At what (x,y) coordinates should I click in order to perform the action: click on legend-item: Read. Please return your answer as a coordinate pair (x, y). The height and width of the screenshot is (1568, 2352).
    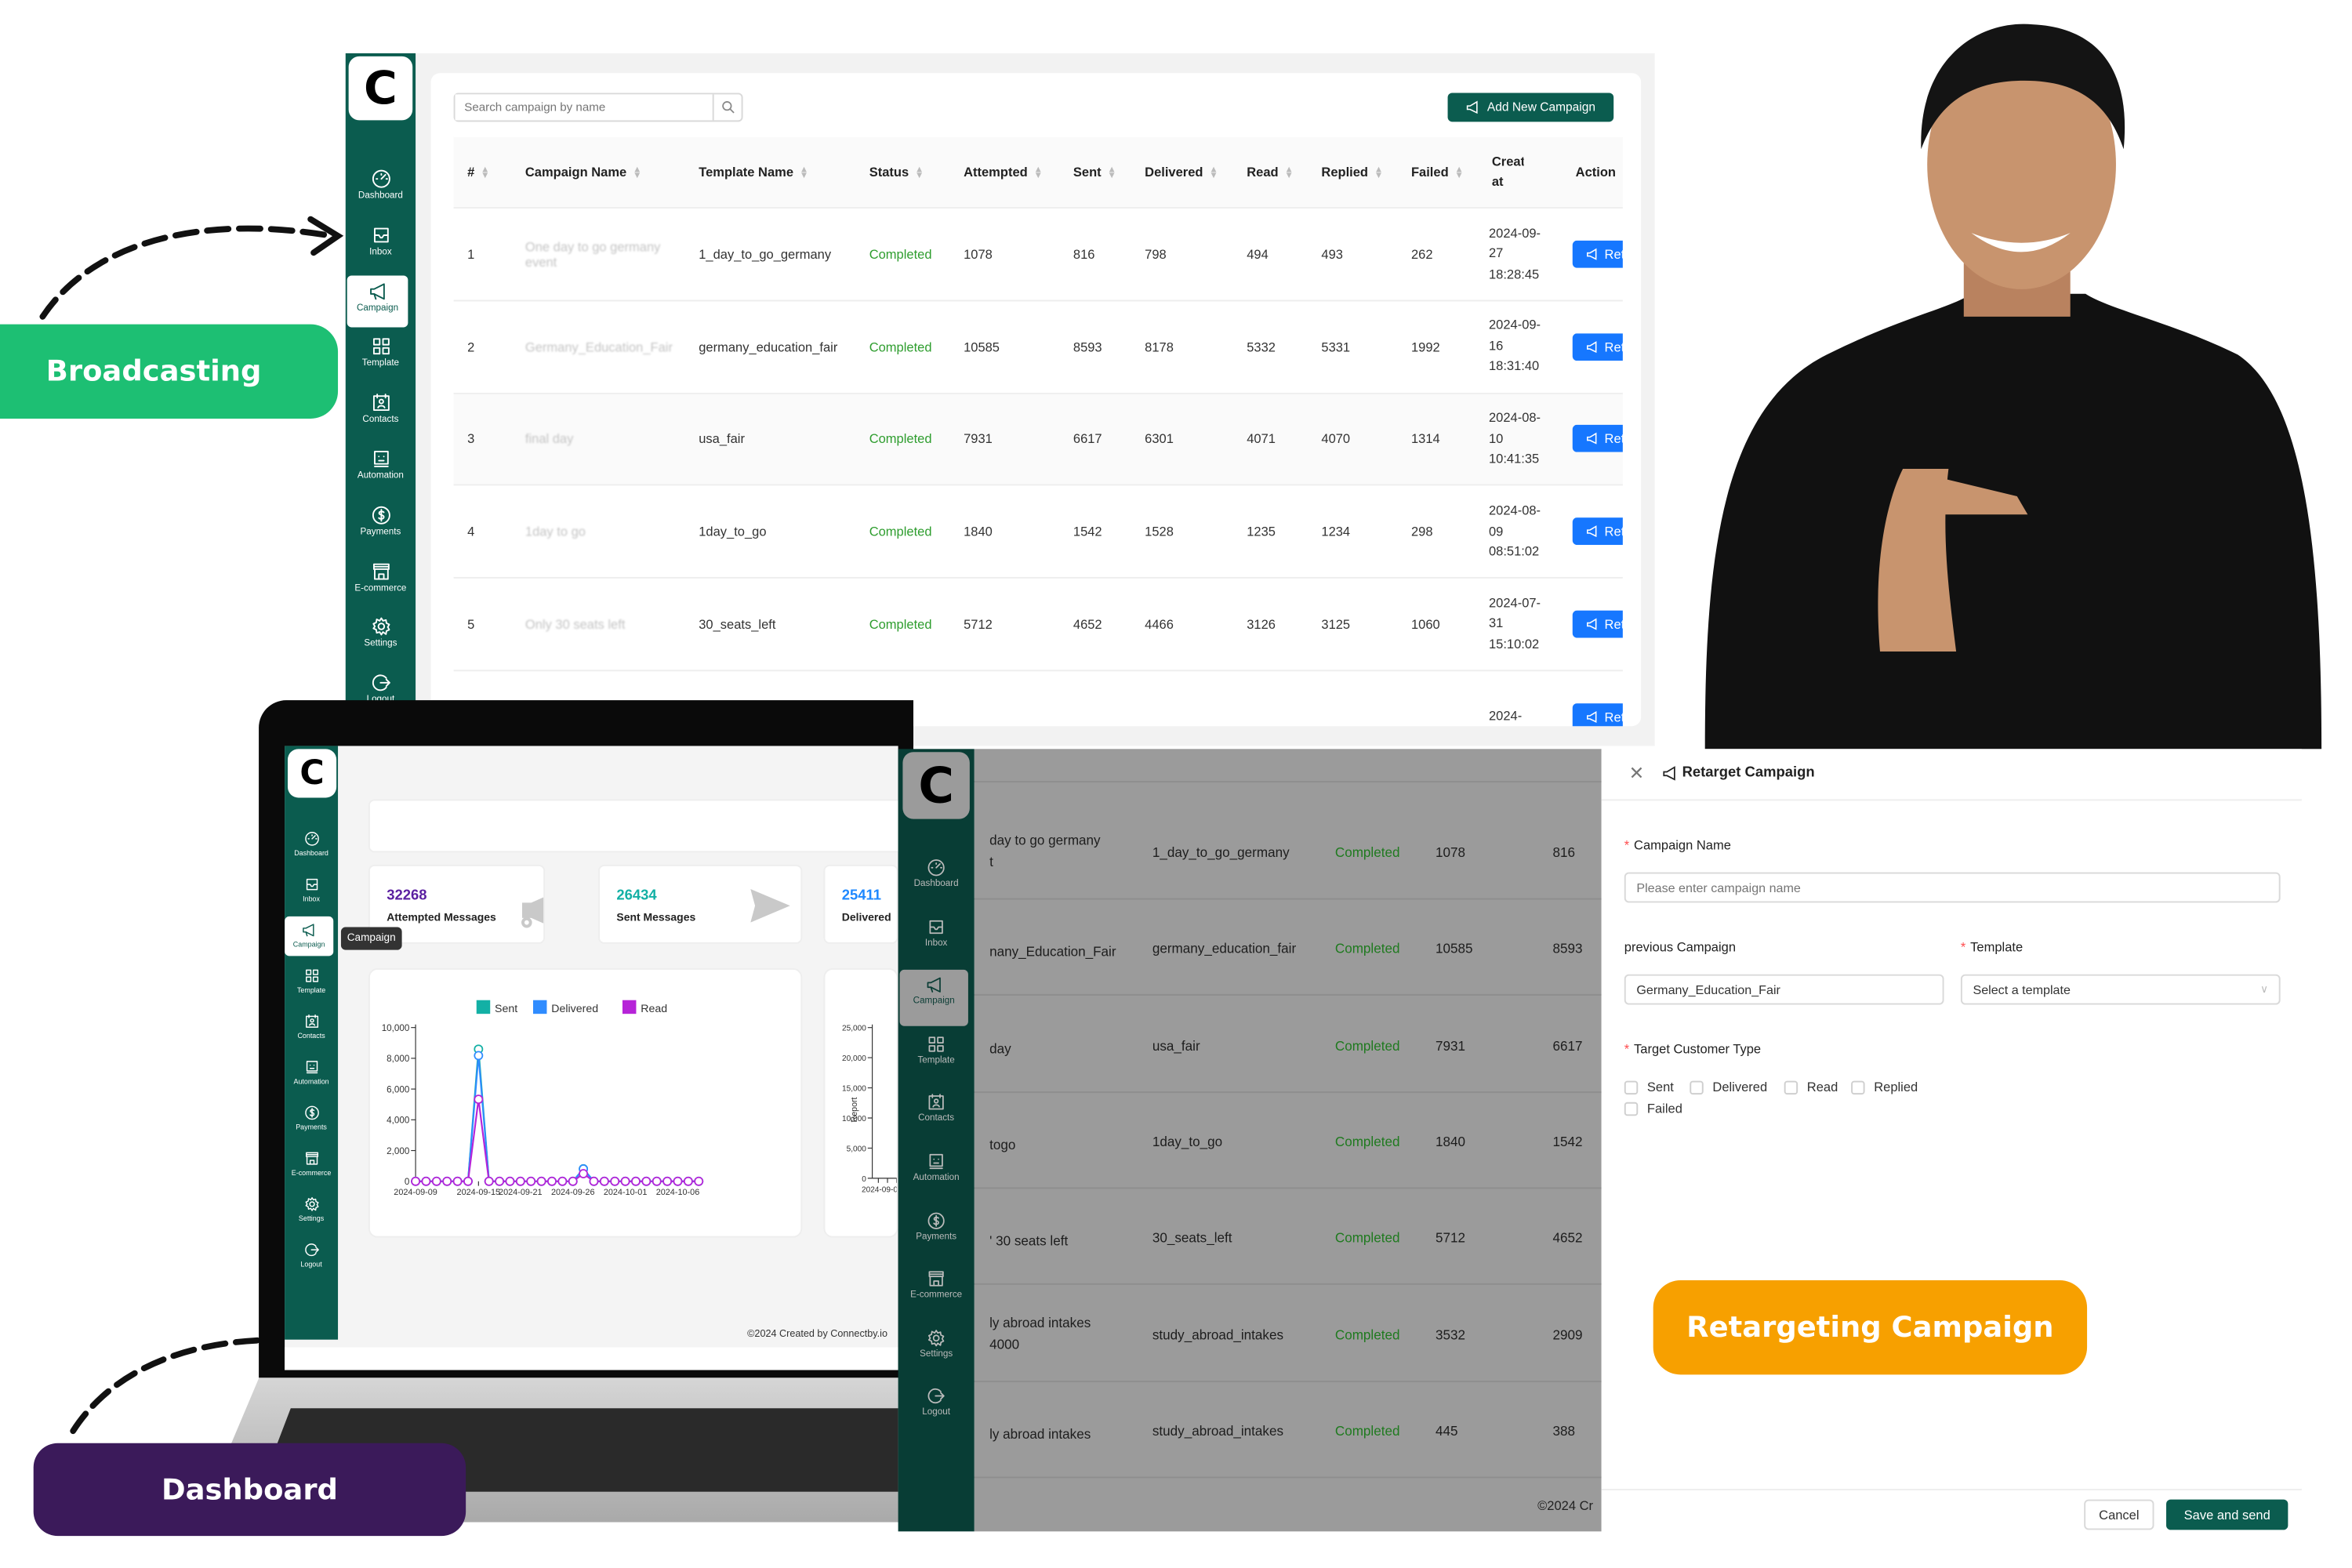
    Looking at the image, I should click on (644, 1008).